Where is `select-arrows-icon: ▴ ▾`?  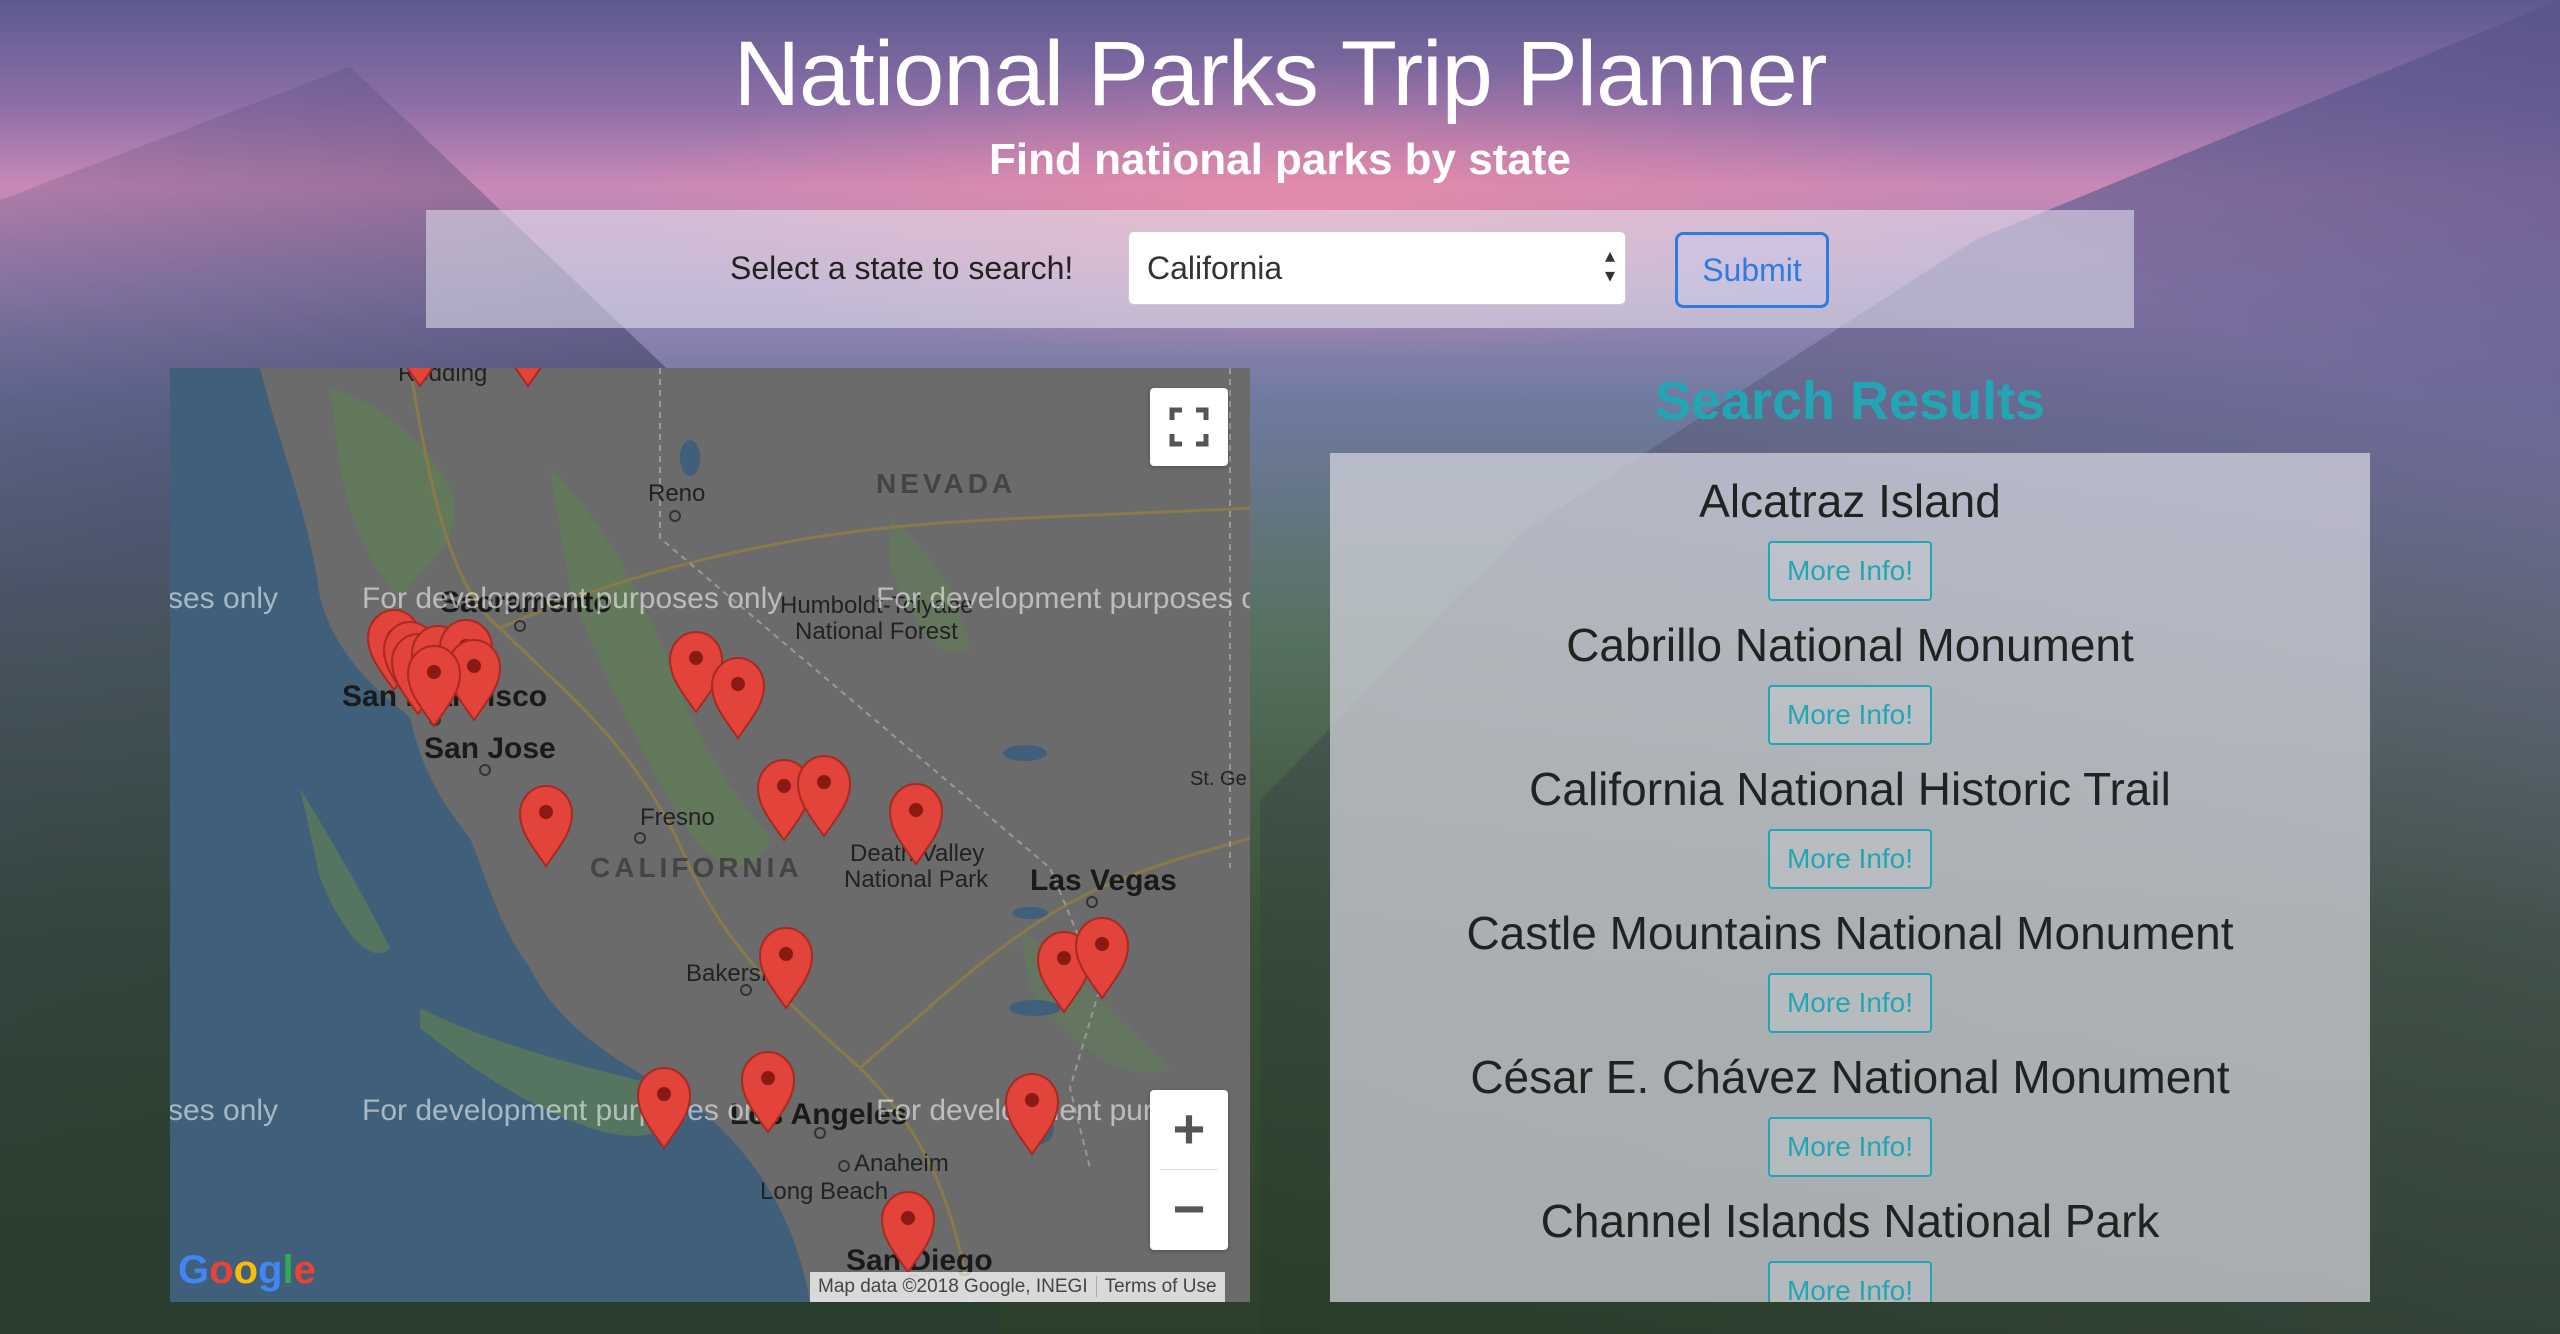
select-arrows-icon: ▴ ▾ is located at coordinates (1609, 266).